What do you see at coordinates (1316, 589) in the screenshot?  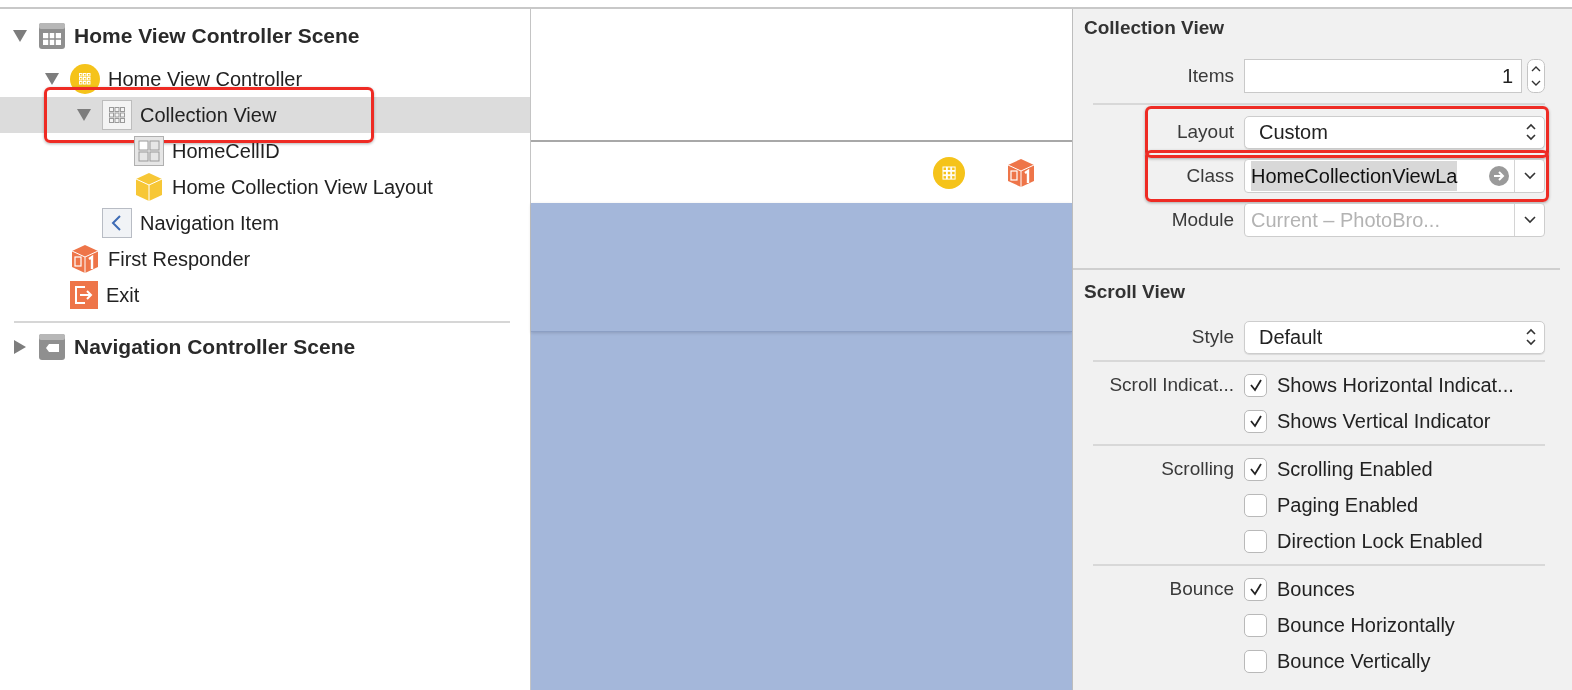 I see `checkbox-label: Bounces` at bounding box center [1316, 589].